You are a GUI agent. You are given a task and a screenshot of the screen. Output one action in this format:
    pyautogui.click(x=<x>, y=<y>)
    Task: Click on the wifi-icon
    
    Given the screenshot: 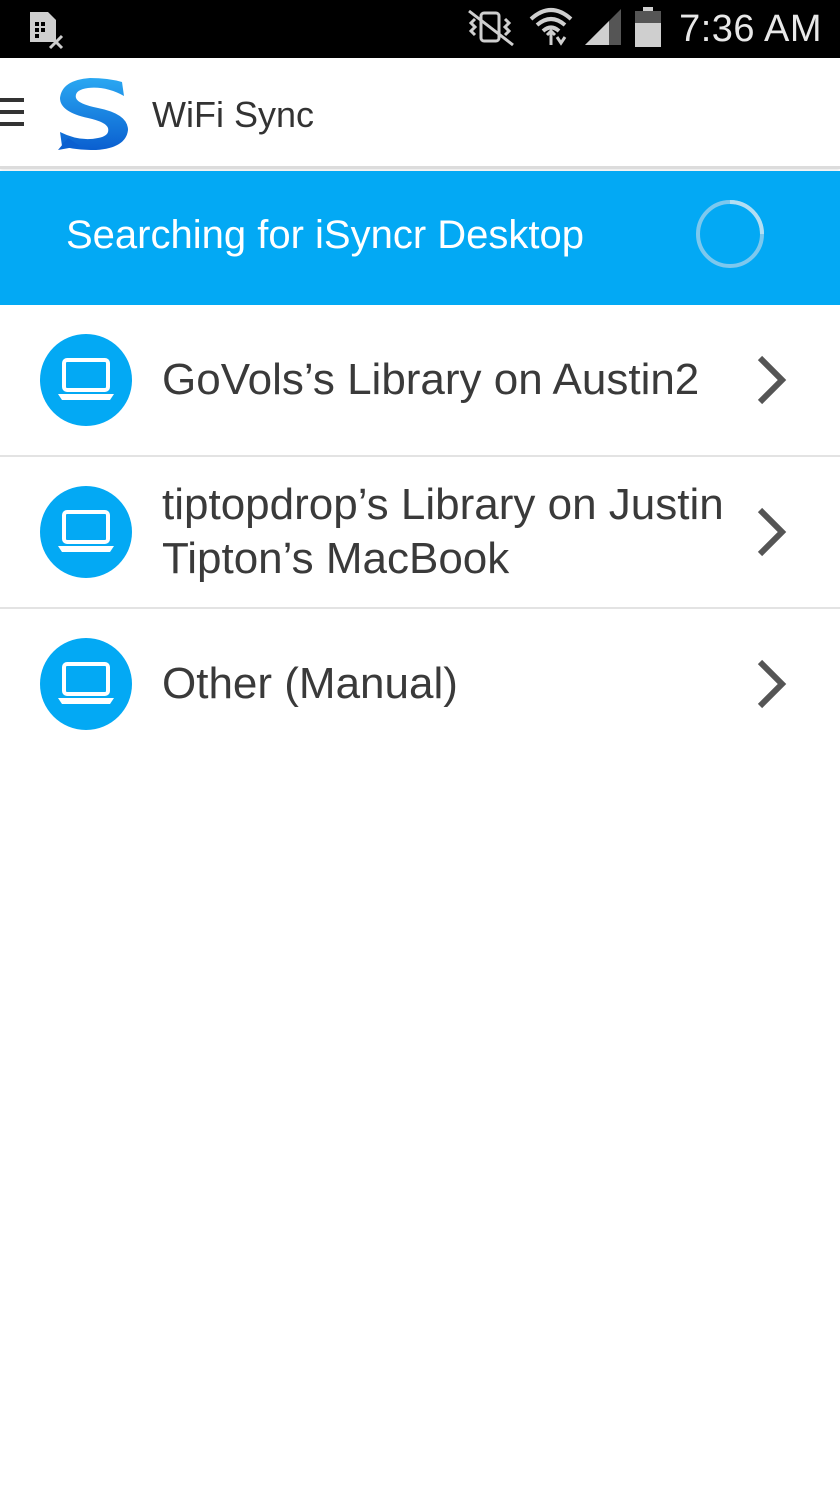 What is the action you would take?
    pyautogui.click(x=551, y=29)
    